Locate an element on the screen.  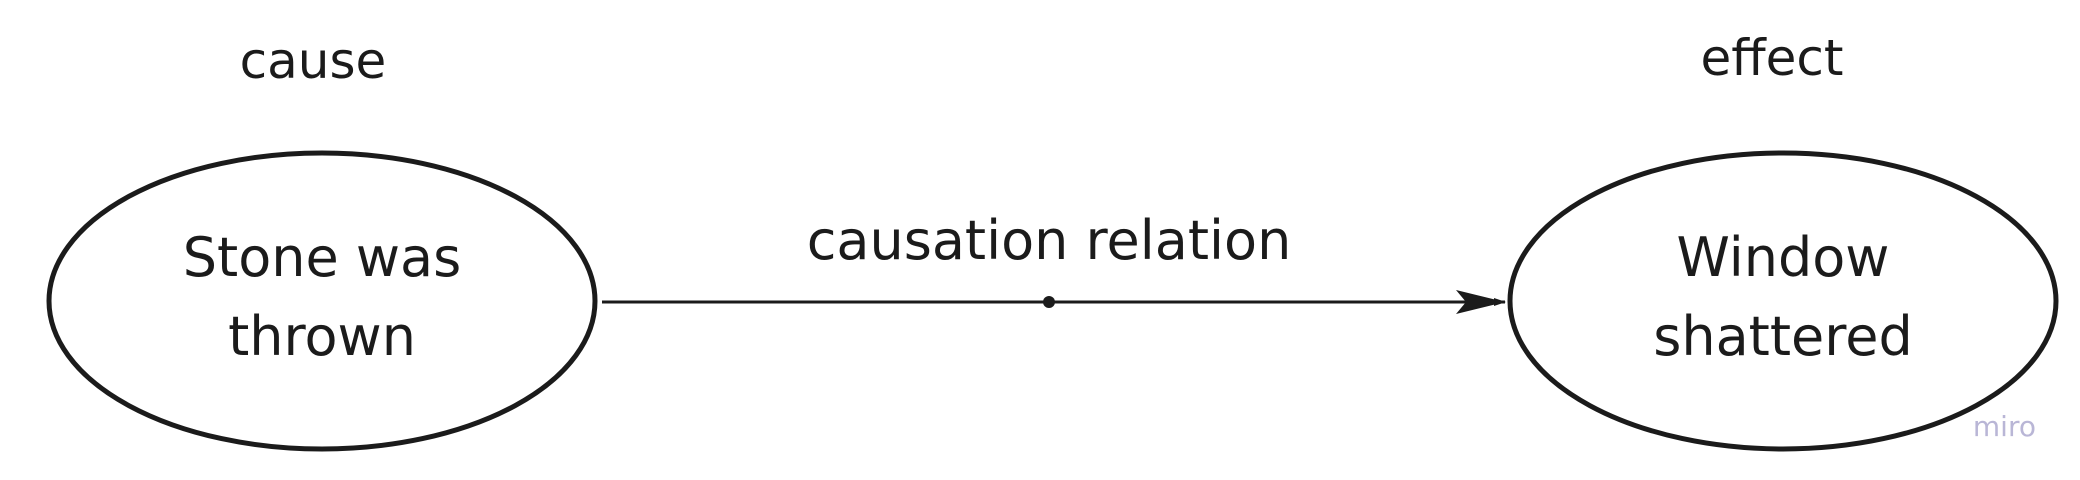
cause-header: cause is located at coordinates (313, 61).